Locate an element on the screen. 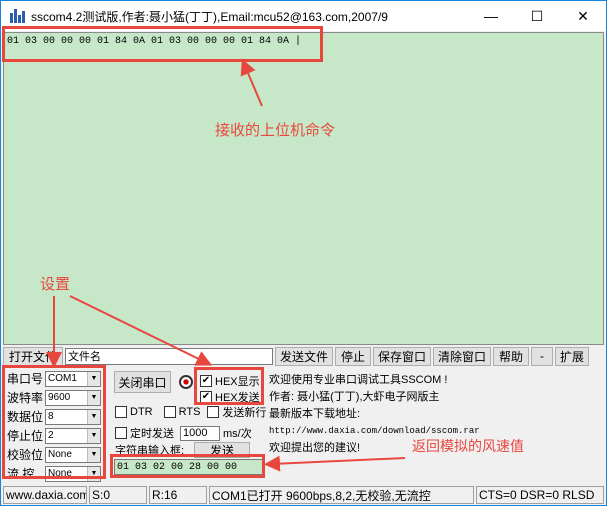 This screenshot has width=607, height=506. annotation-settings-note: 设置 is located at coordinates (55, 284).